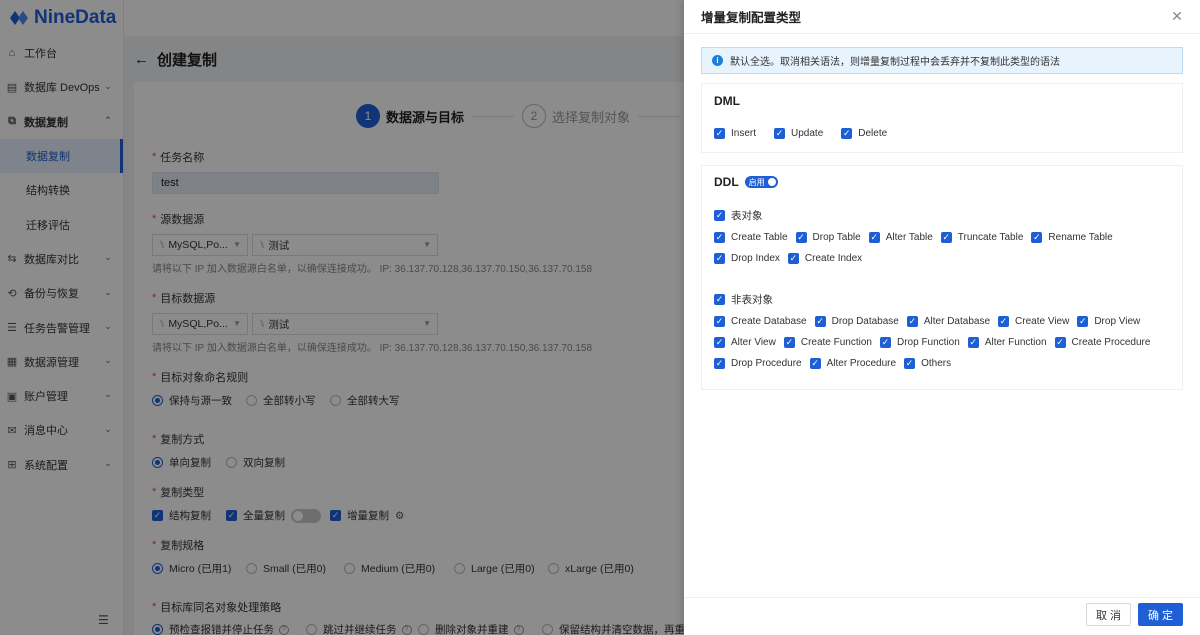 The image size is (1200, 635). What do you see at coordinates (761, 182) in the screenshot?
I see `ddl-enable-toggle: 启用` at bounding box center [761, 182].